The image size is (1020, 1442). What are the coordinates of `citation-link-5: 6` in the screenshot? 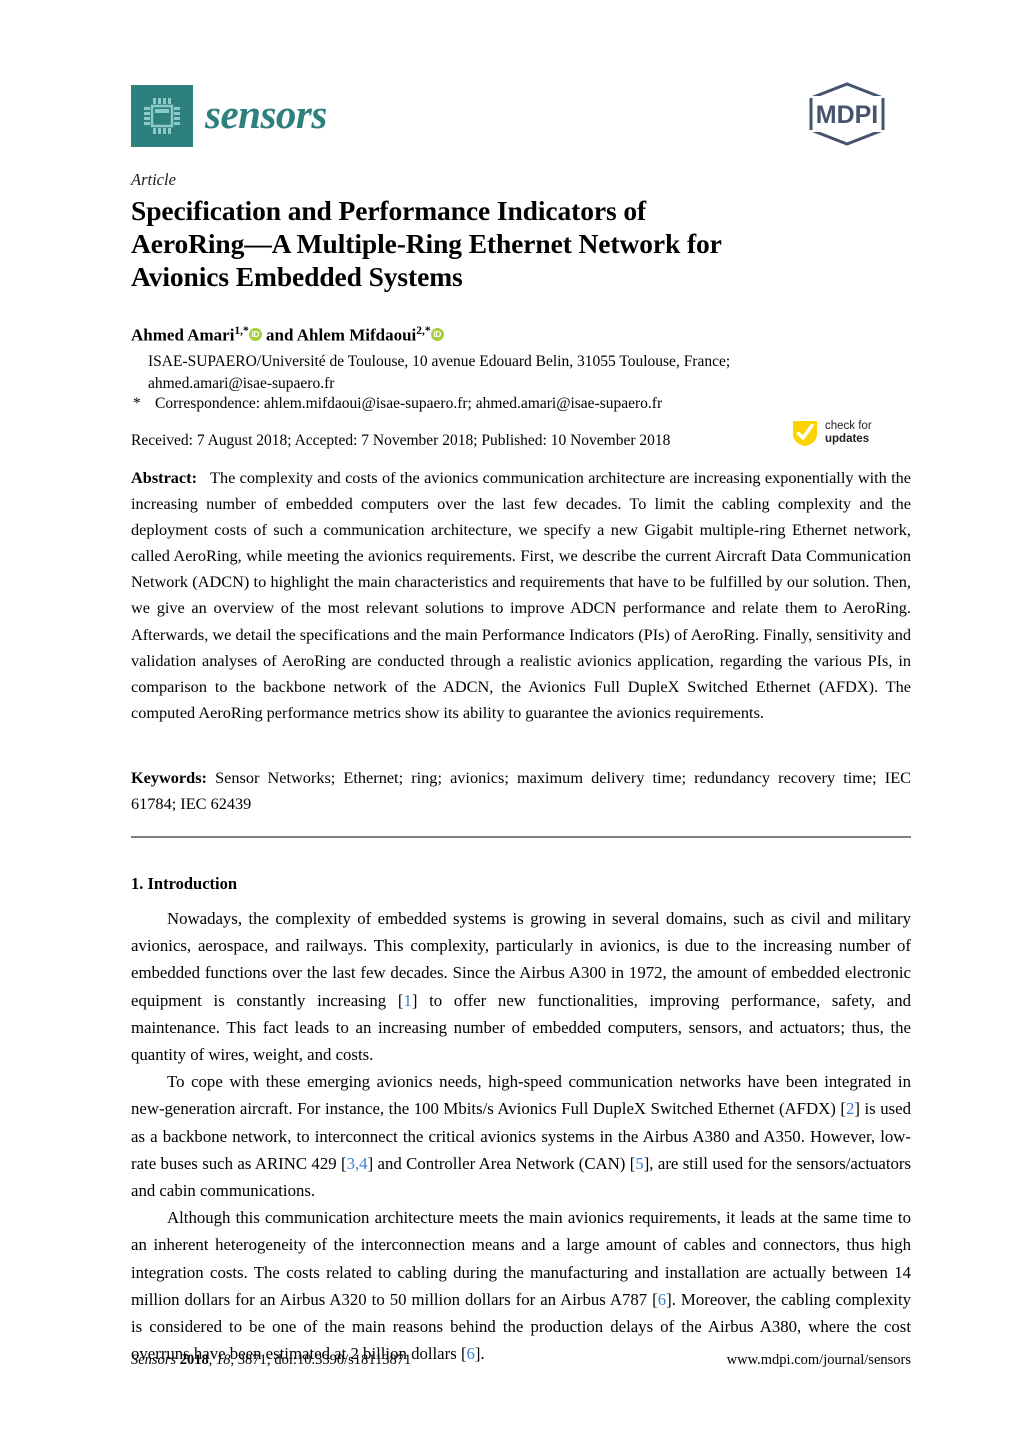 It's located at (662, 1299).